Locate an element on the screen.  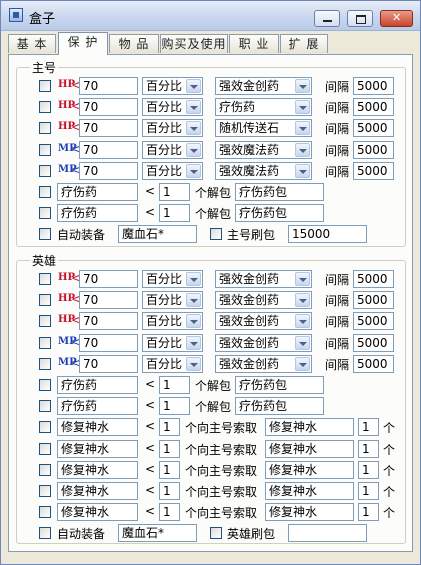
tab-items: 物 品 is located at coordinates (134, 43).